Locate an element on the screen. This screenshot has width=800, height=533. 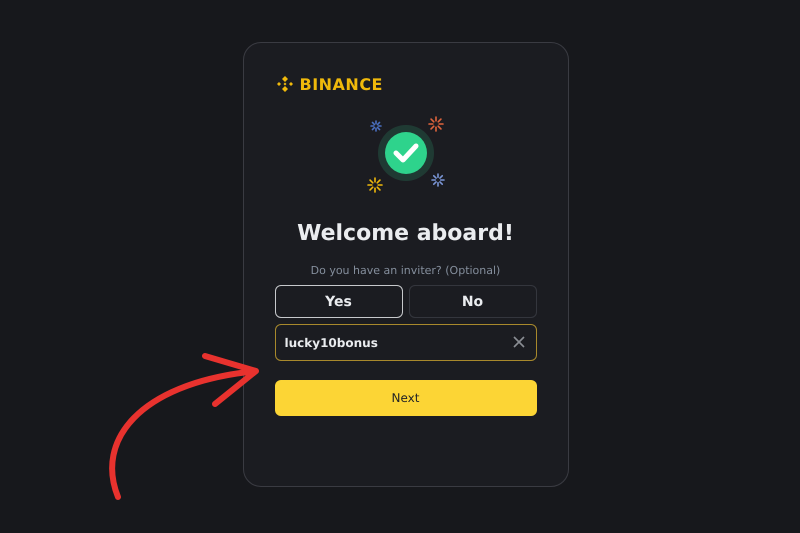
inviter-question: Do you have an inviter? (Optional) is located at coordinates (406, 270).